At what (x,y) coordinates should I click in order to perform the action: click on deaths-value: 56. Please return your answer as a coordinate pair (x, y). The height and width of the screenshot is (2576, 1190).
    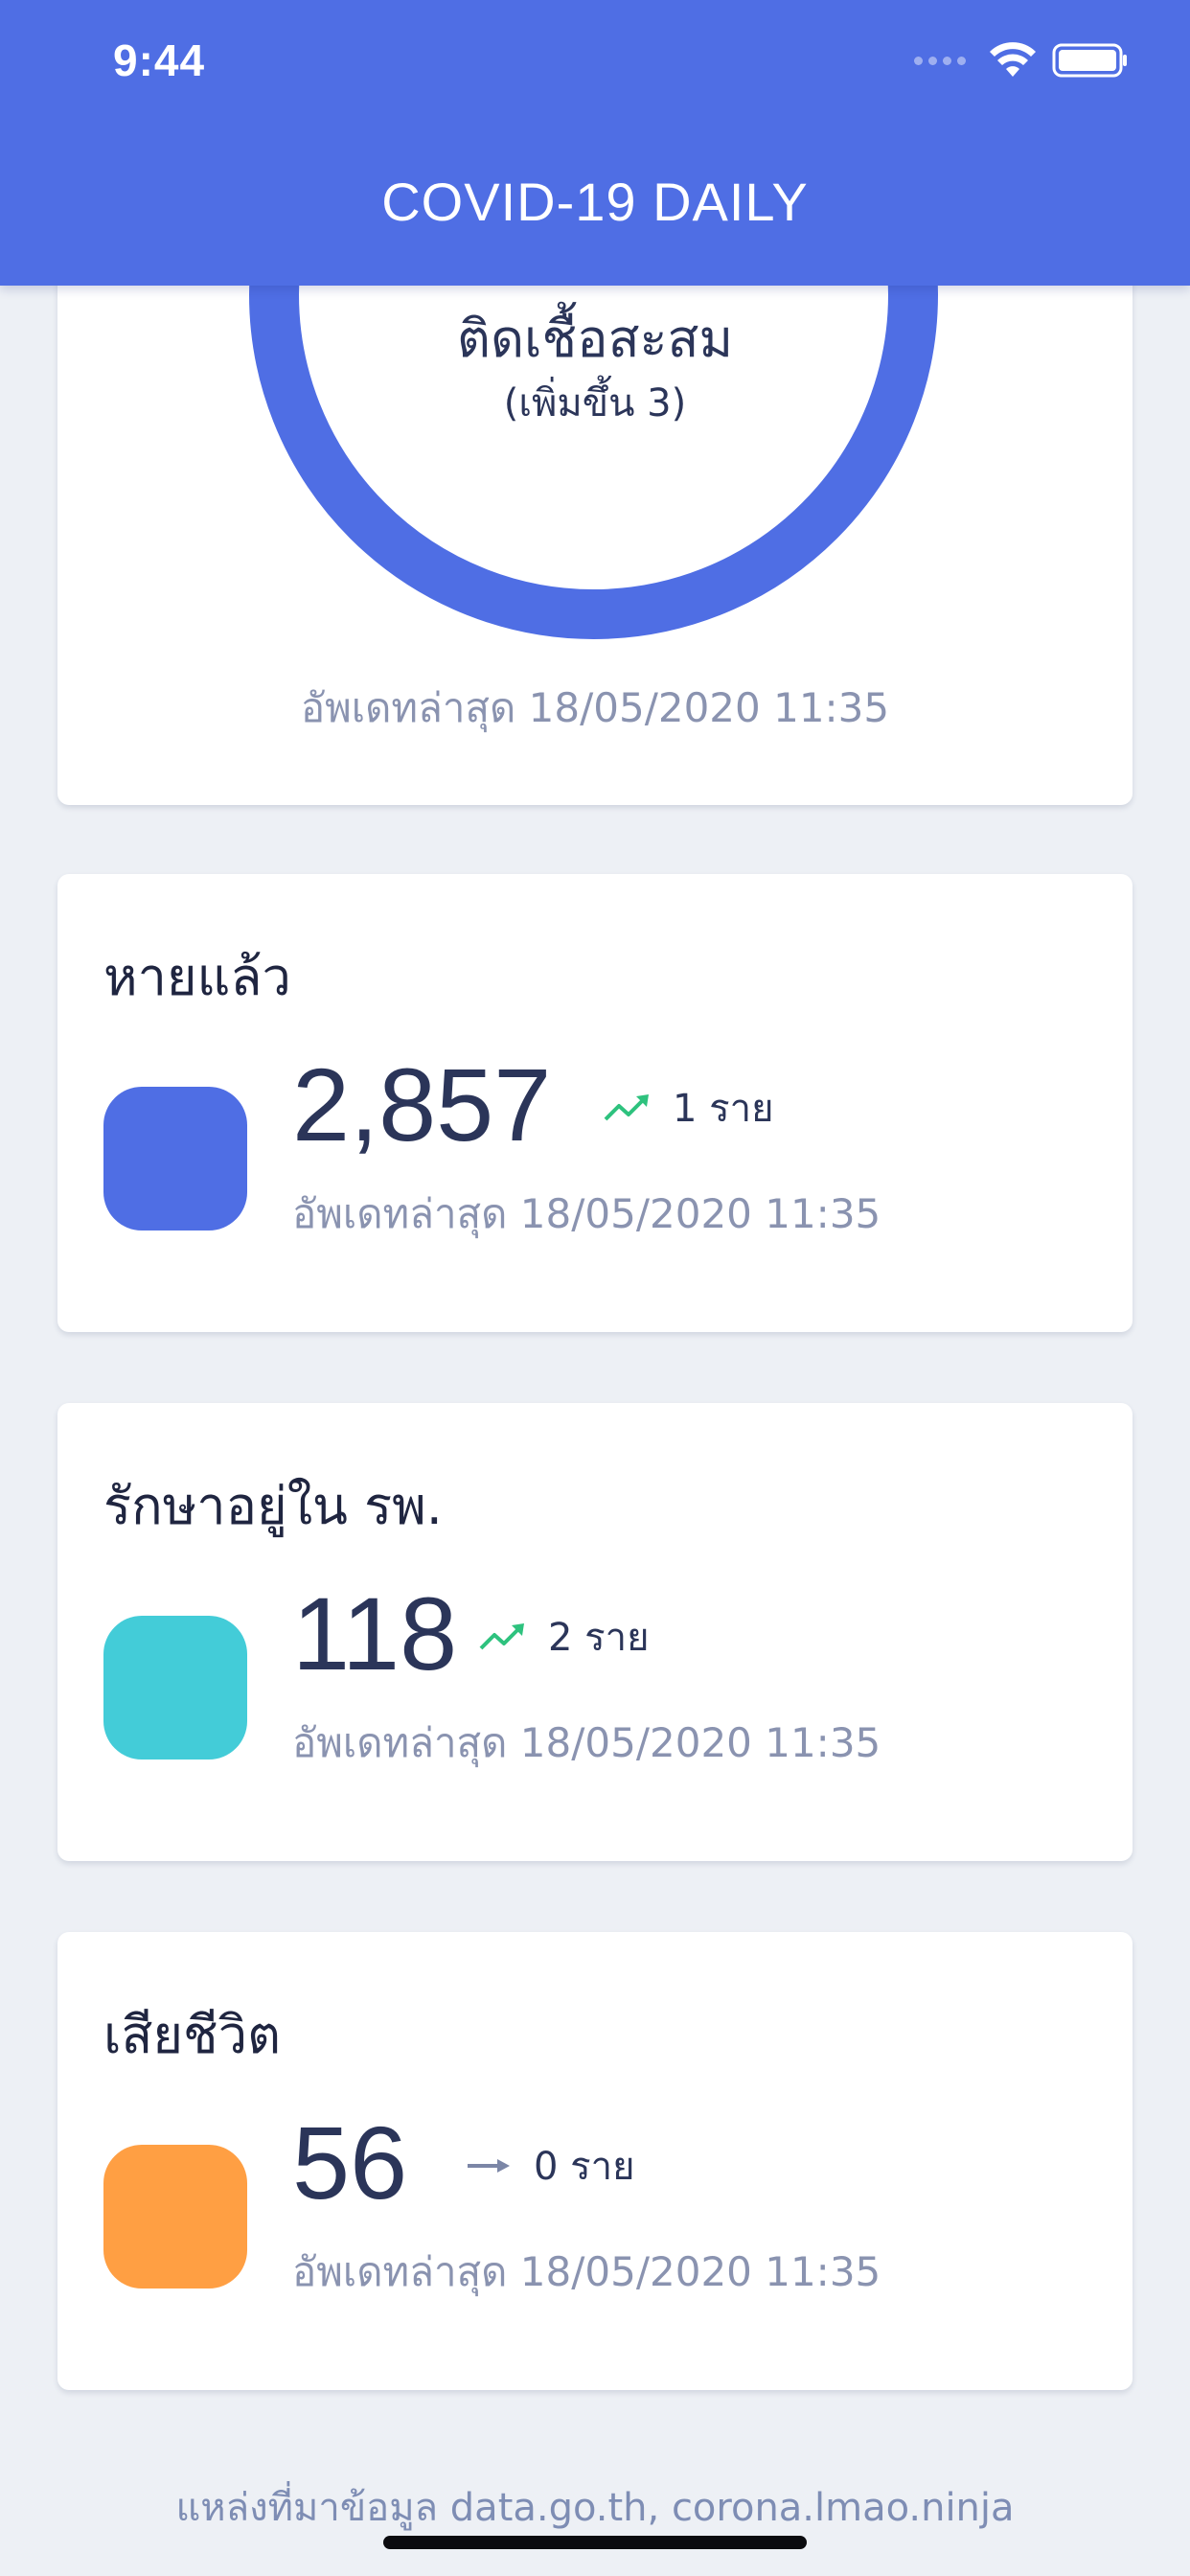
    Looking at the image, I should click on (350, 2162).